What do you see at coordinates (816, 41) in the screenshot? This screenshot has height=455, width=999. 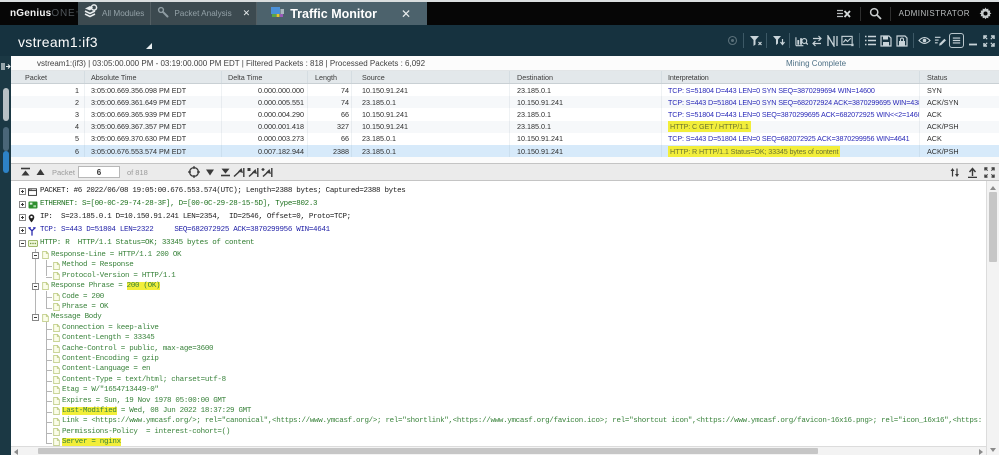 I see `compare-icon` at bounding box center [816, 41].